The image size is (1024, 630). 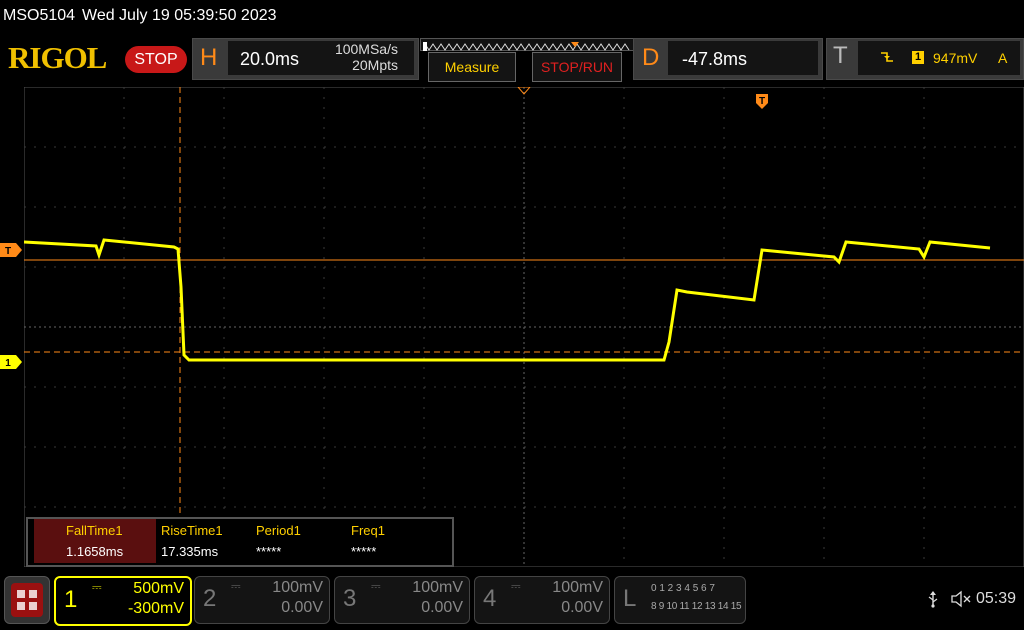 I want to click on usb-icon, so click(x=933, y=601).